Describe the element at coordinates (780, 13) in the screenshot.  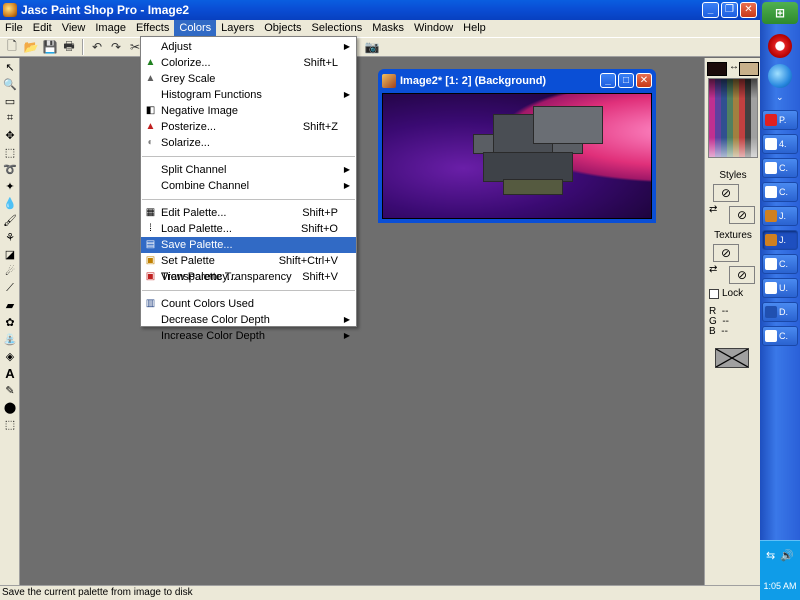
I see `start-button: ⊞` at that location.